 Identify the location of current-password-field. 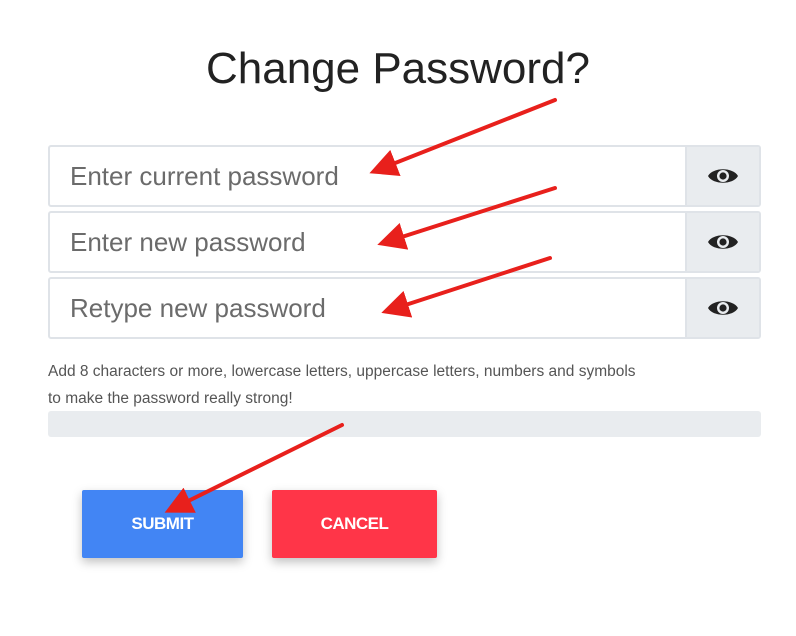
(404, 176).